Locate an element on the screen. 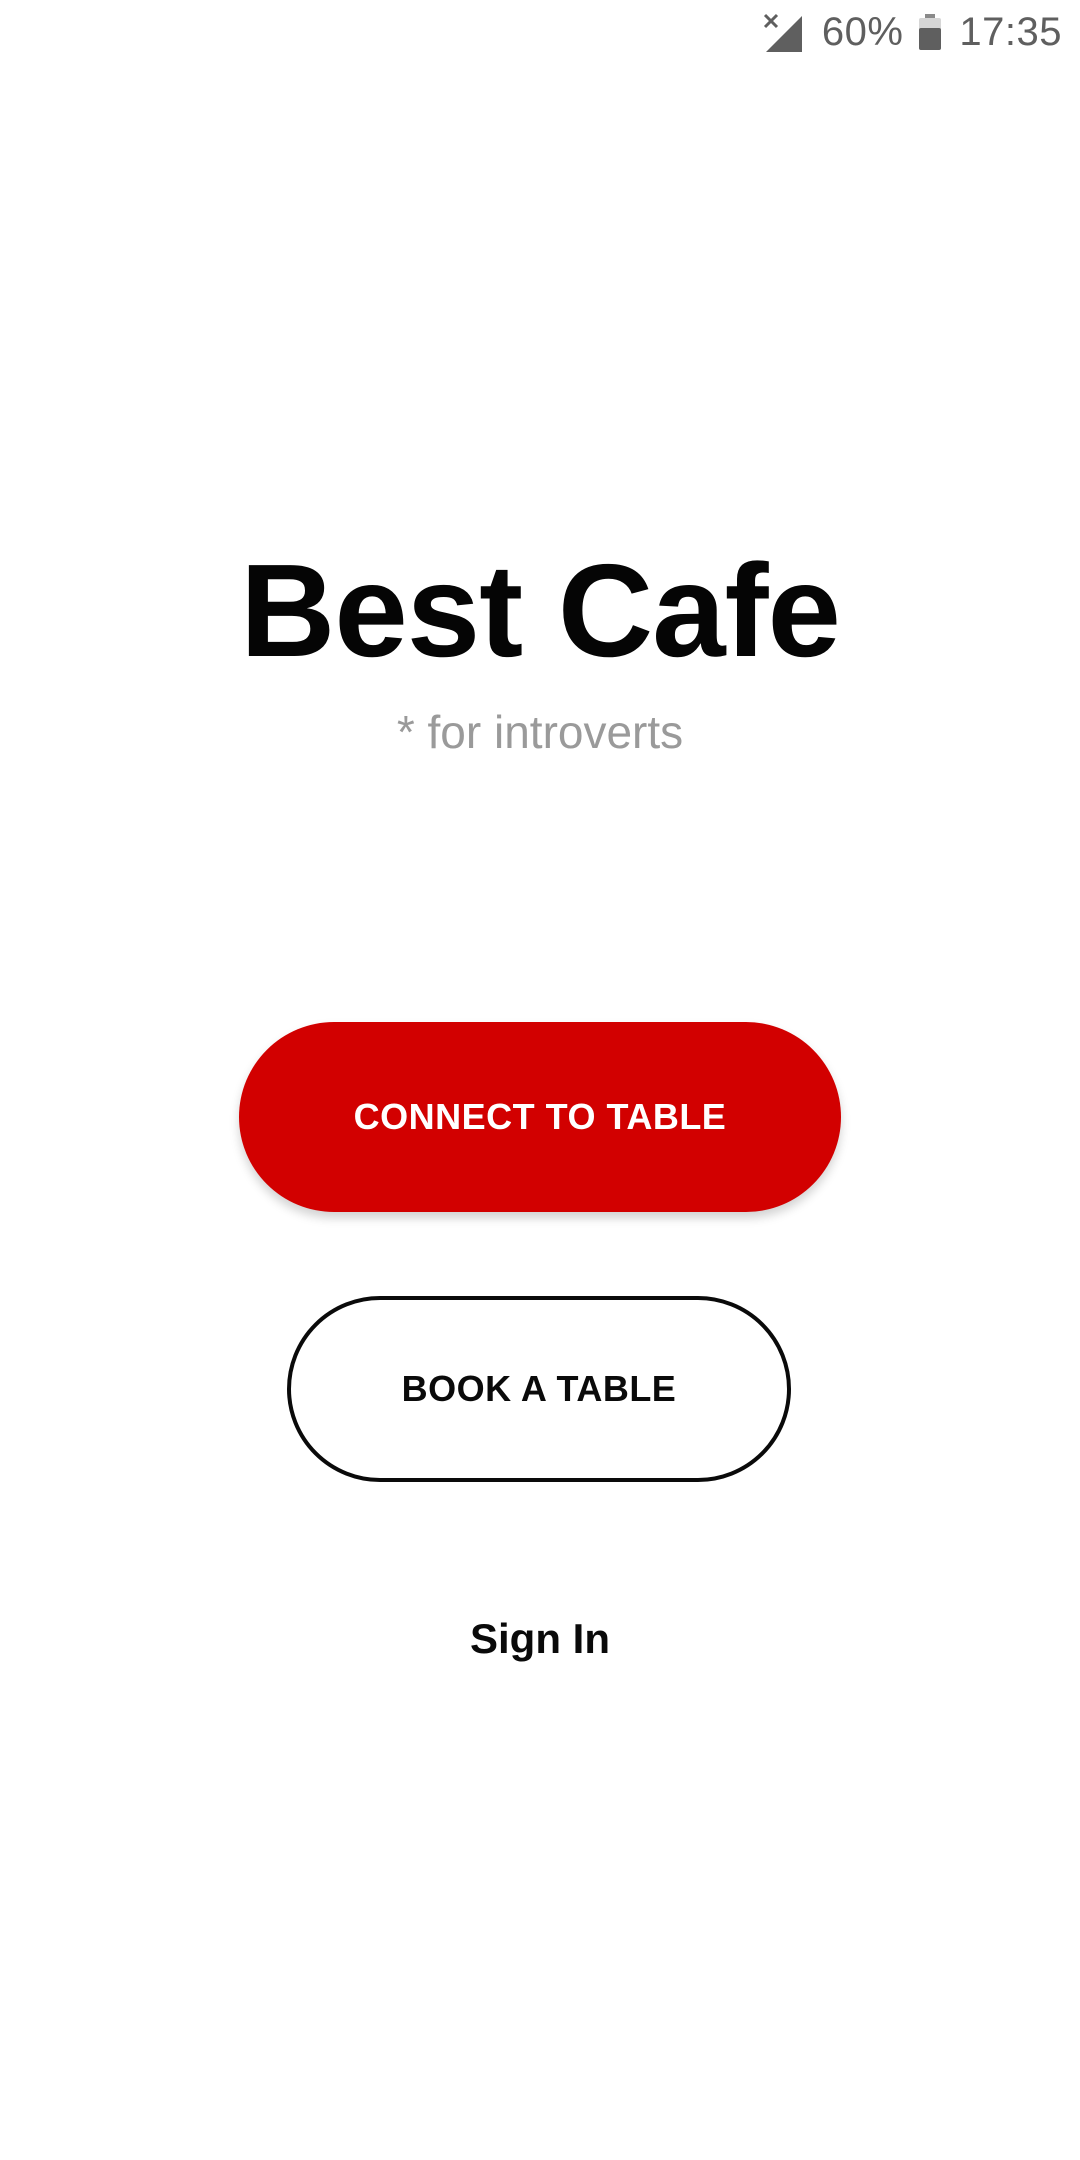 The height and width of the screenshot is (2160, 1080). sign-in-link: Sign In is located at coordinates (540, 1639).